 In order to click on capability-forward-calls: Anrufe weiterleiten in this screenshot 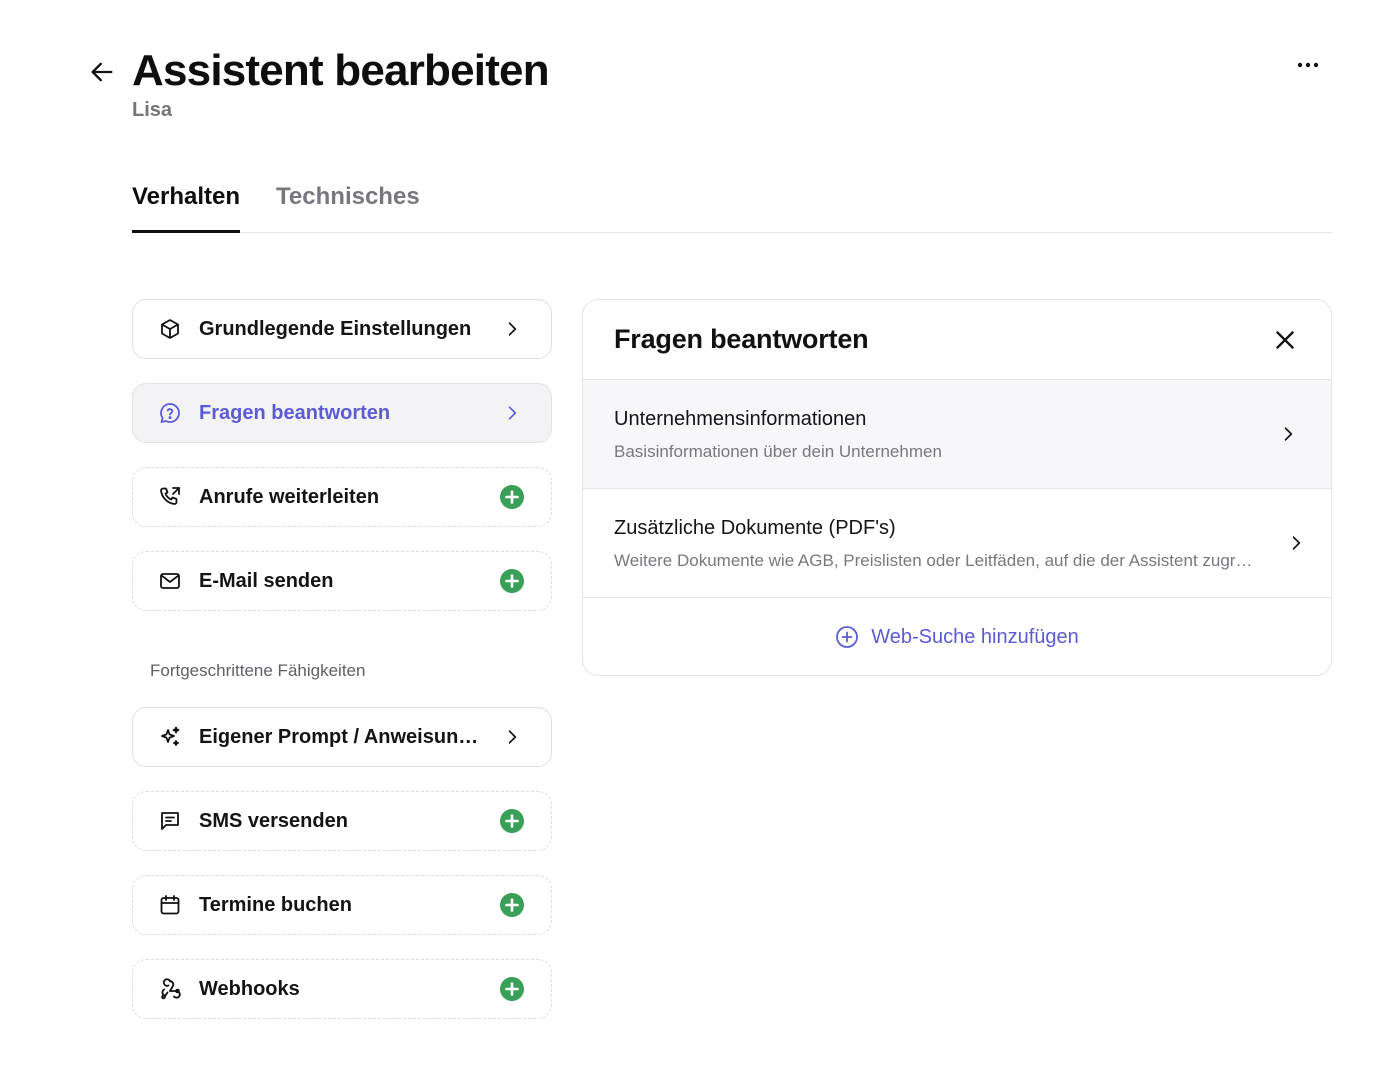, I will do `click(342, 497)`.